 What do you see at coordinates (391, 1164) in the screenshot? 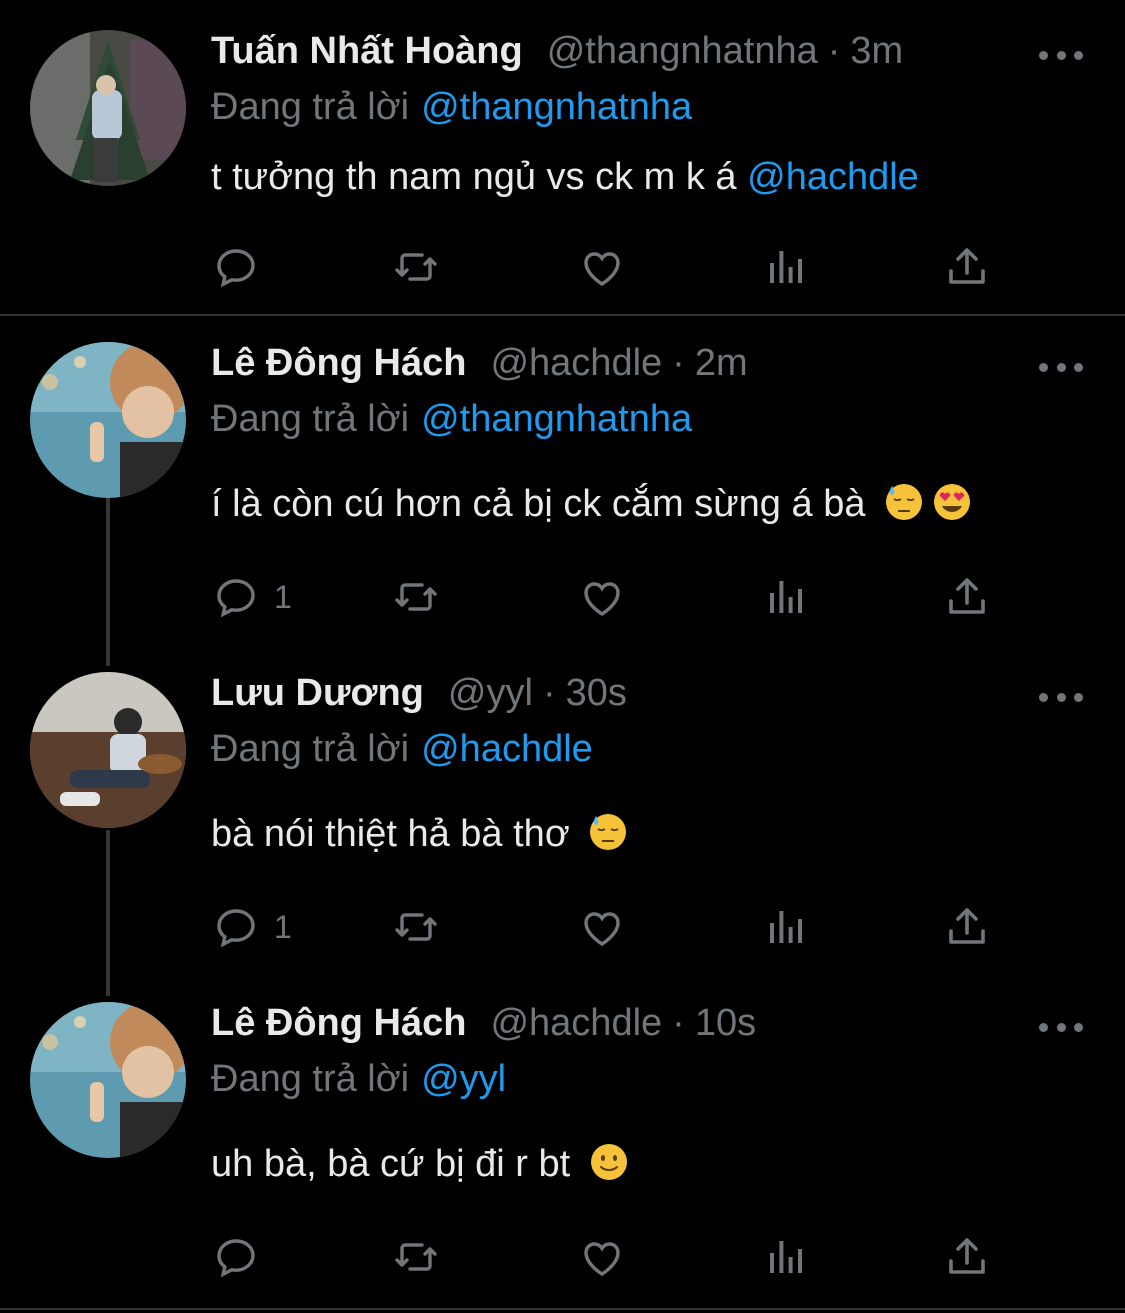
I see `tweet-text-content: uh bà, bà cứ bị đi r bt` at bounding box center [391, 1164].